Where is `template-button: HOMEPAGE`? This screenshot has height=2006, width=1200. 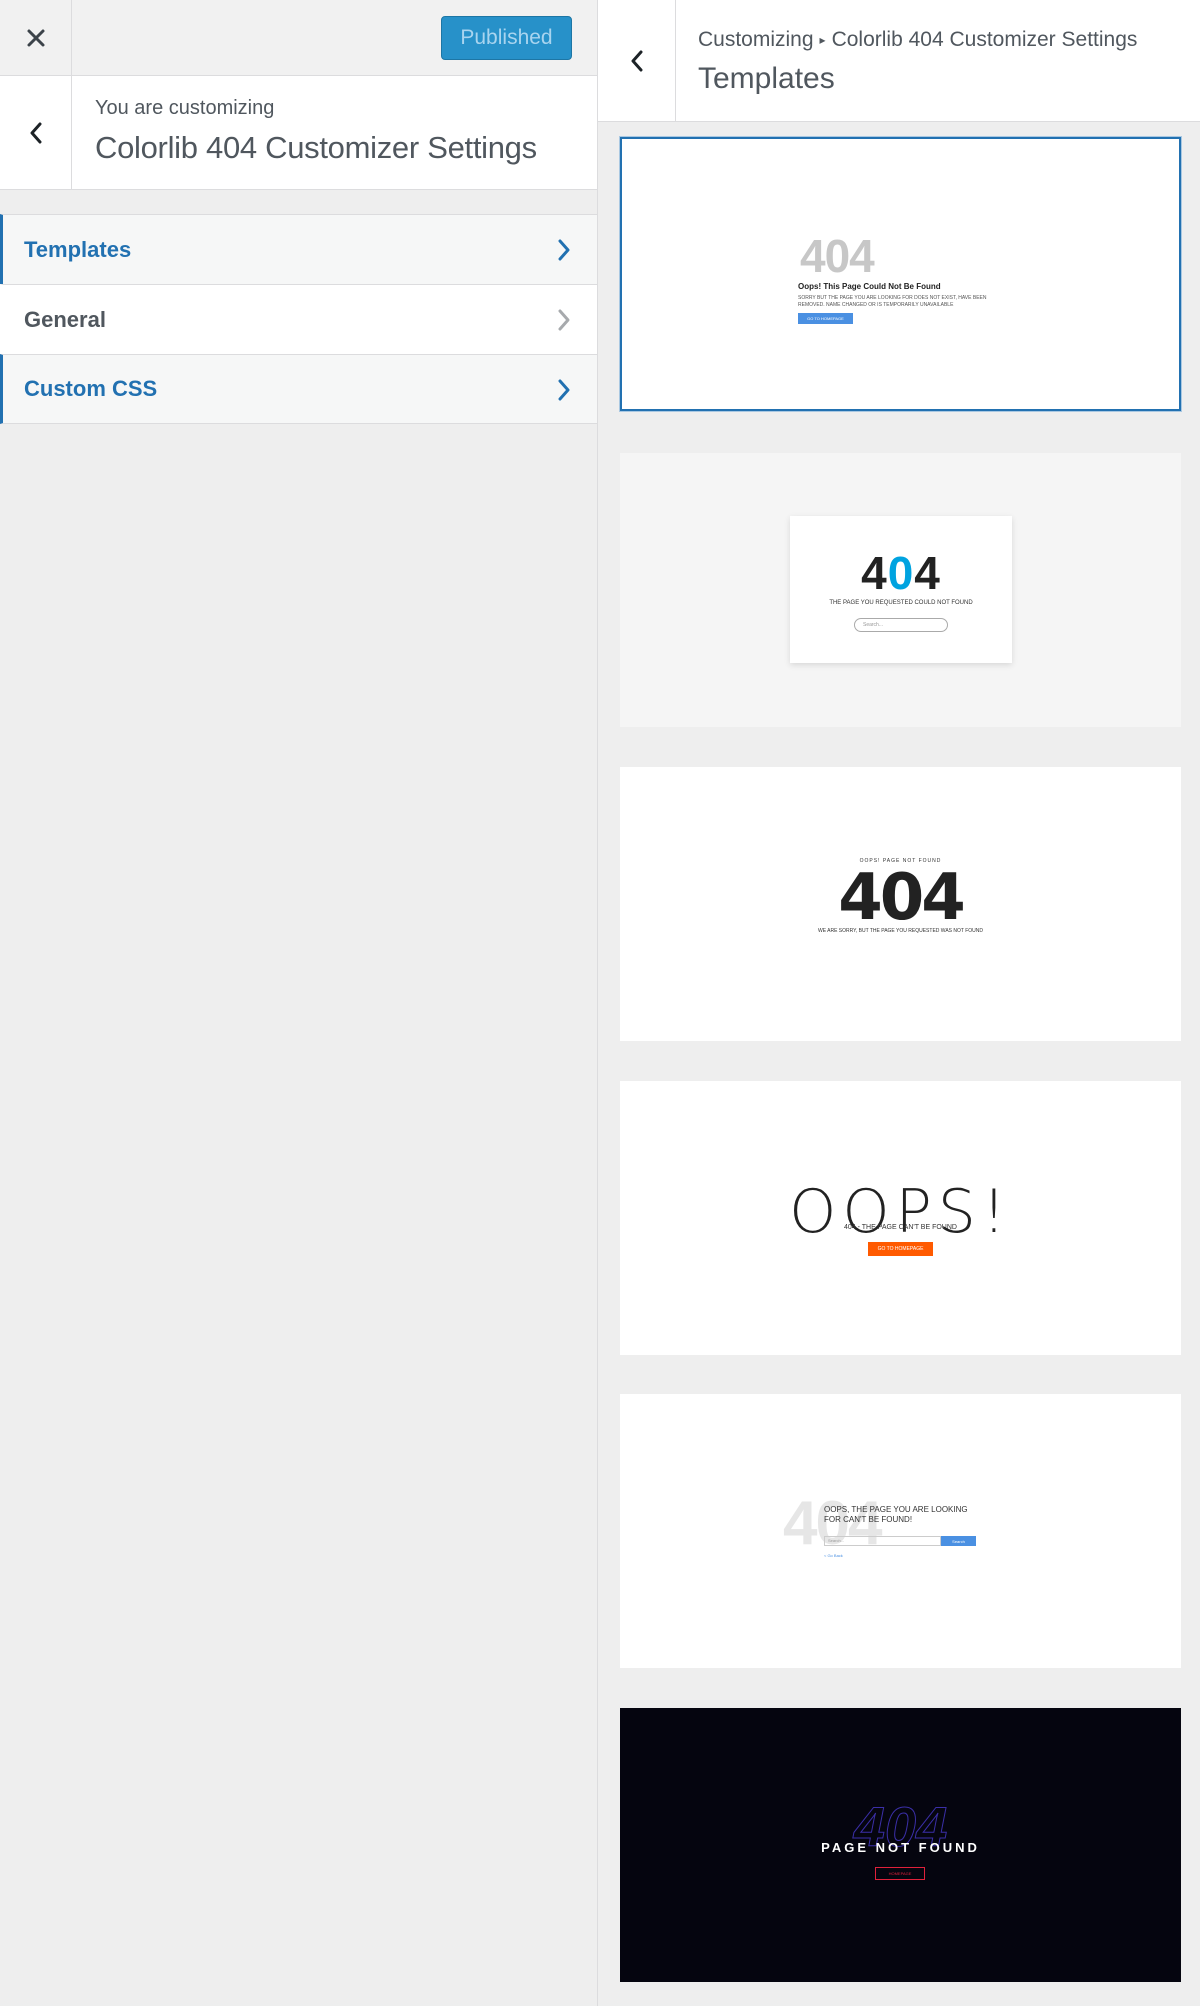
template-button: HOMEPAGE is located at coordinates (900, 1873).